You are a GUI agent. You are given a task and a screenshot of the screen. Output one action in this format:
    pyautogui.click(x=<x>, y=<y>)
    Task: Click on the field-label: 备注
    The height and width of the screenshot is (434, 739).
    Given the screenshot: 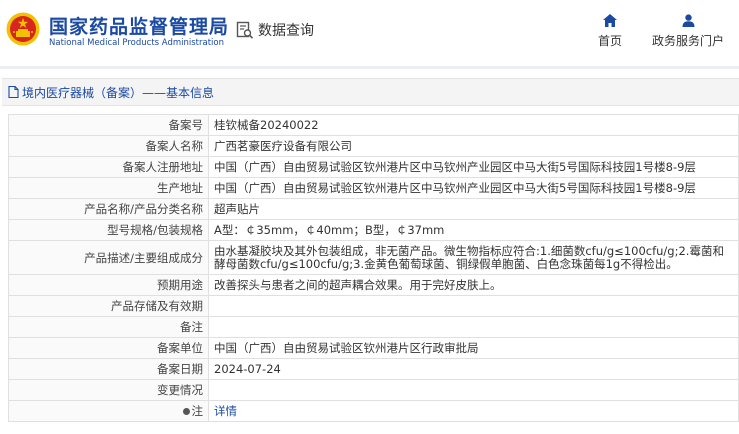 What is the action you would take?
    pyautogui.click(x=108, y=327)
    